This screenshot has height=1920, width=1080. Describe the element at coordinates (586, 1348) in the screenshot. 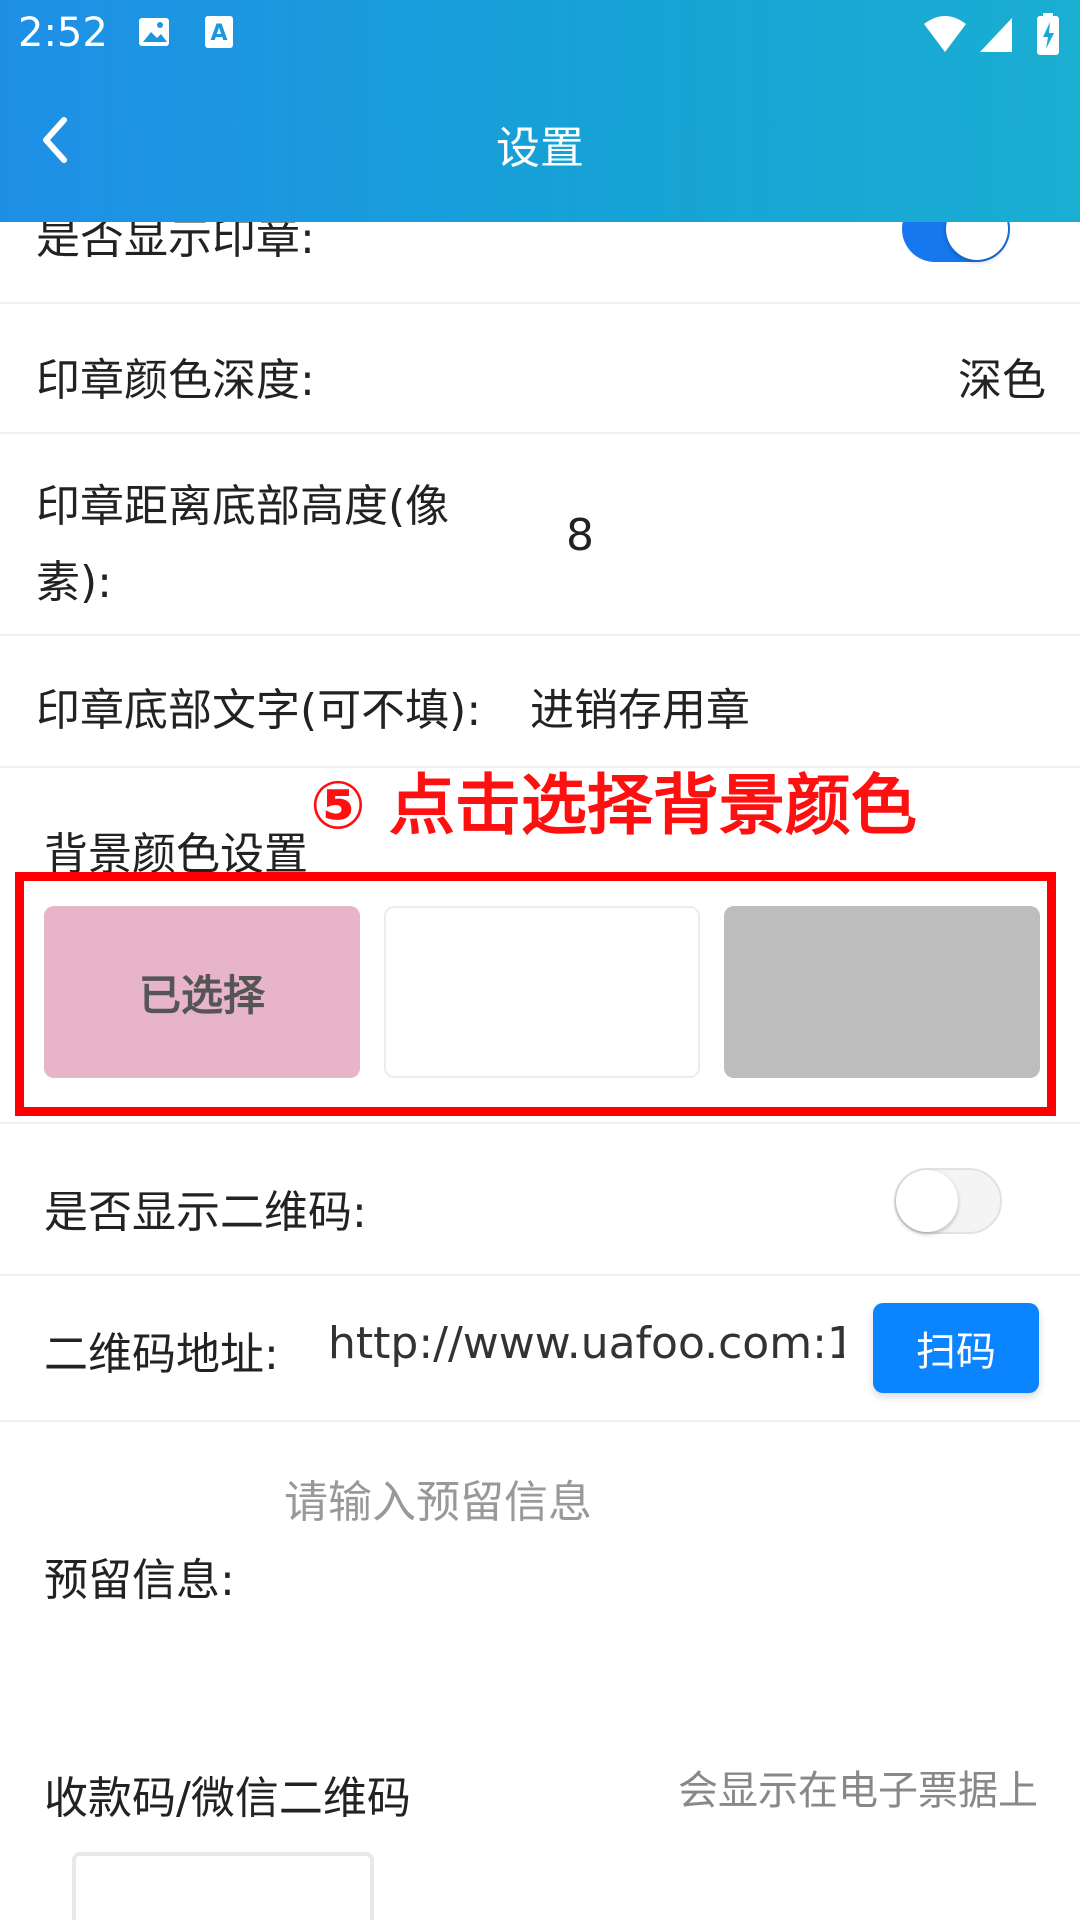

I see `qr-url-input: http://www.uafoo.com:10` at that location.